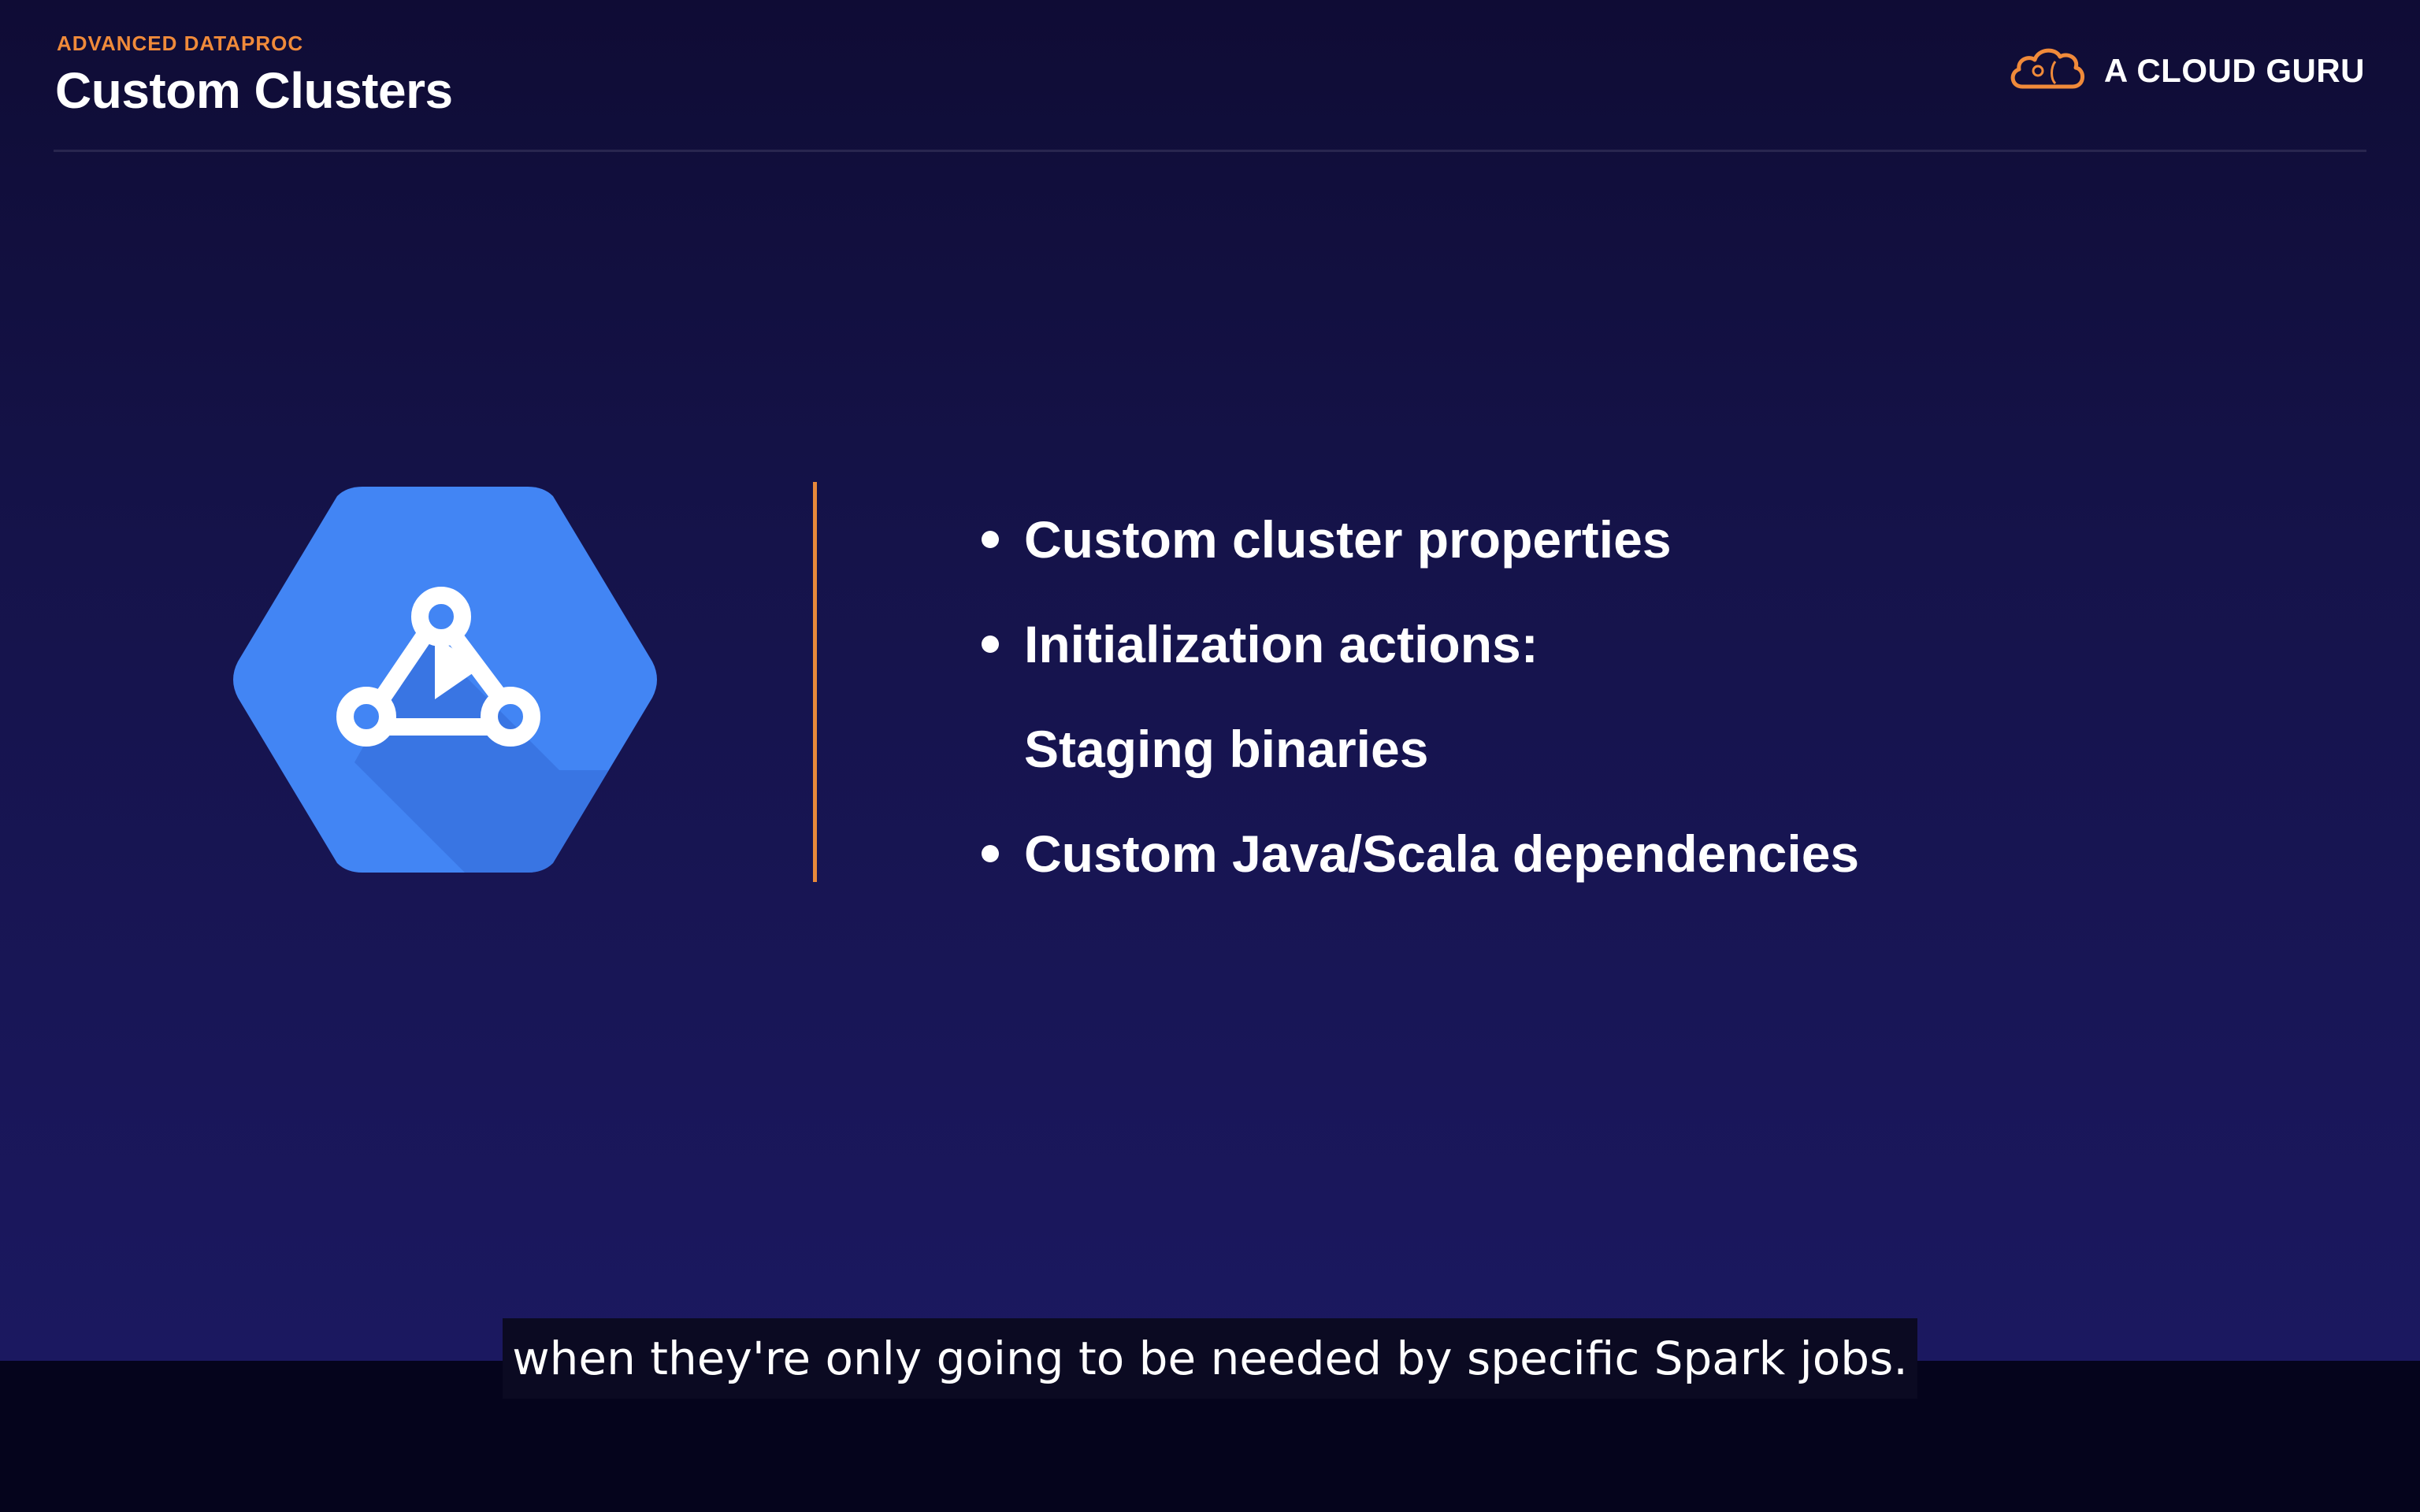 The image size is (2420, 1512). What do you see at coordinates (1442, 853) in the screenshot?
I see `bullet-text: Custom Java/Scala dependencies` at bounding box center [1442, 853].